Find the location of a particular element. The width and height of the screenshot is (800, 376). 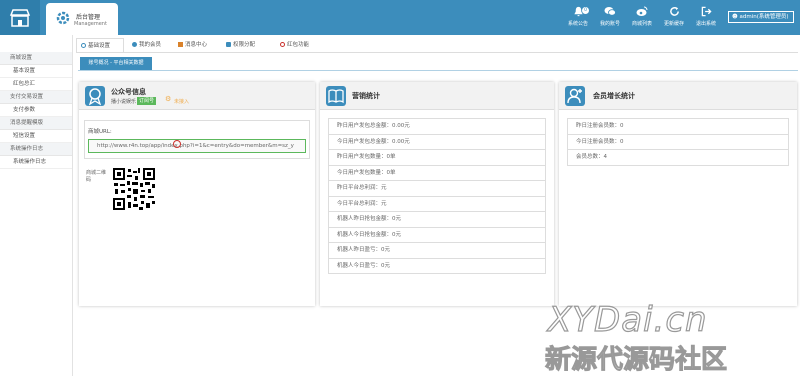

sidebar-group-store: 商城设置 is located at coordinates (36, 58).